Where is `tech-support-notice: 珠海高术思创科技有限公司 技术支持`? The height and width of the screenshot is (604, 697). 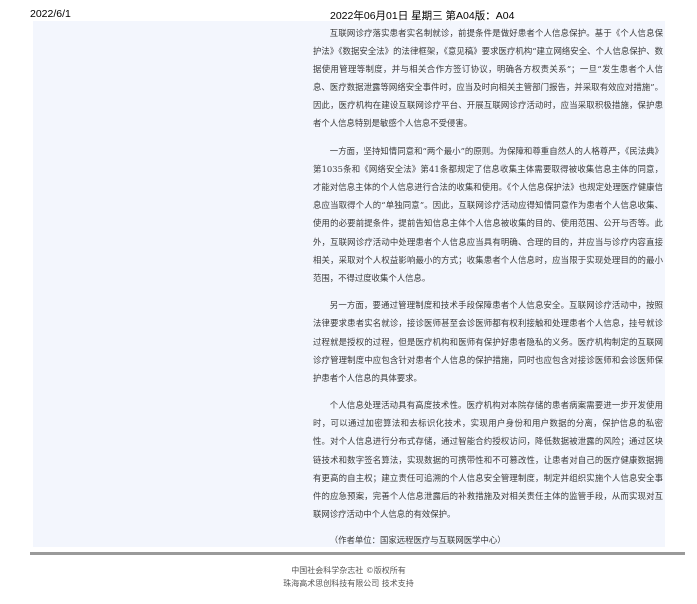
tech-support-notice: 珠海高术思创科技有限公司 技术支持 is located at coordinates (348, 583).